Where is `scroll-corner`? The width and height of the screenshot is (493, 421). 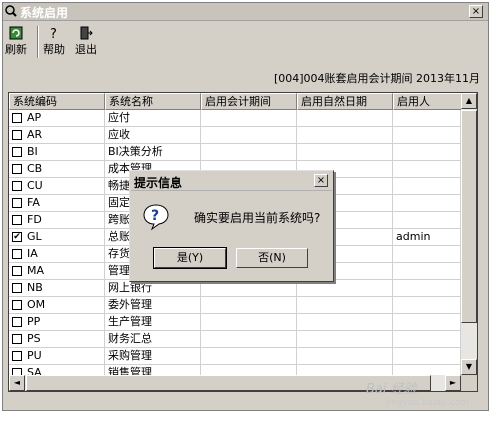
scroll-corner is located at coordinates (469, 383).